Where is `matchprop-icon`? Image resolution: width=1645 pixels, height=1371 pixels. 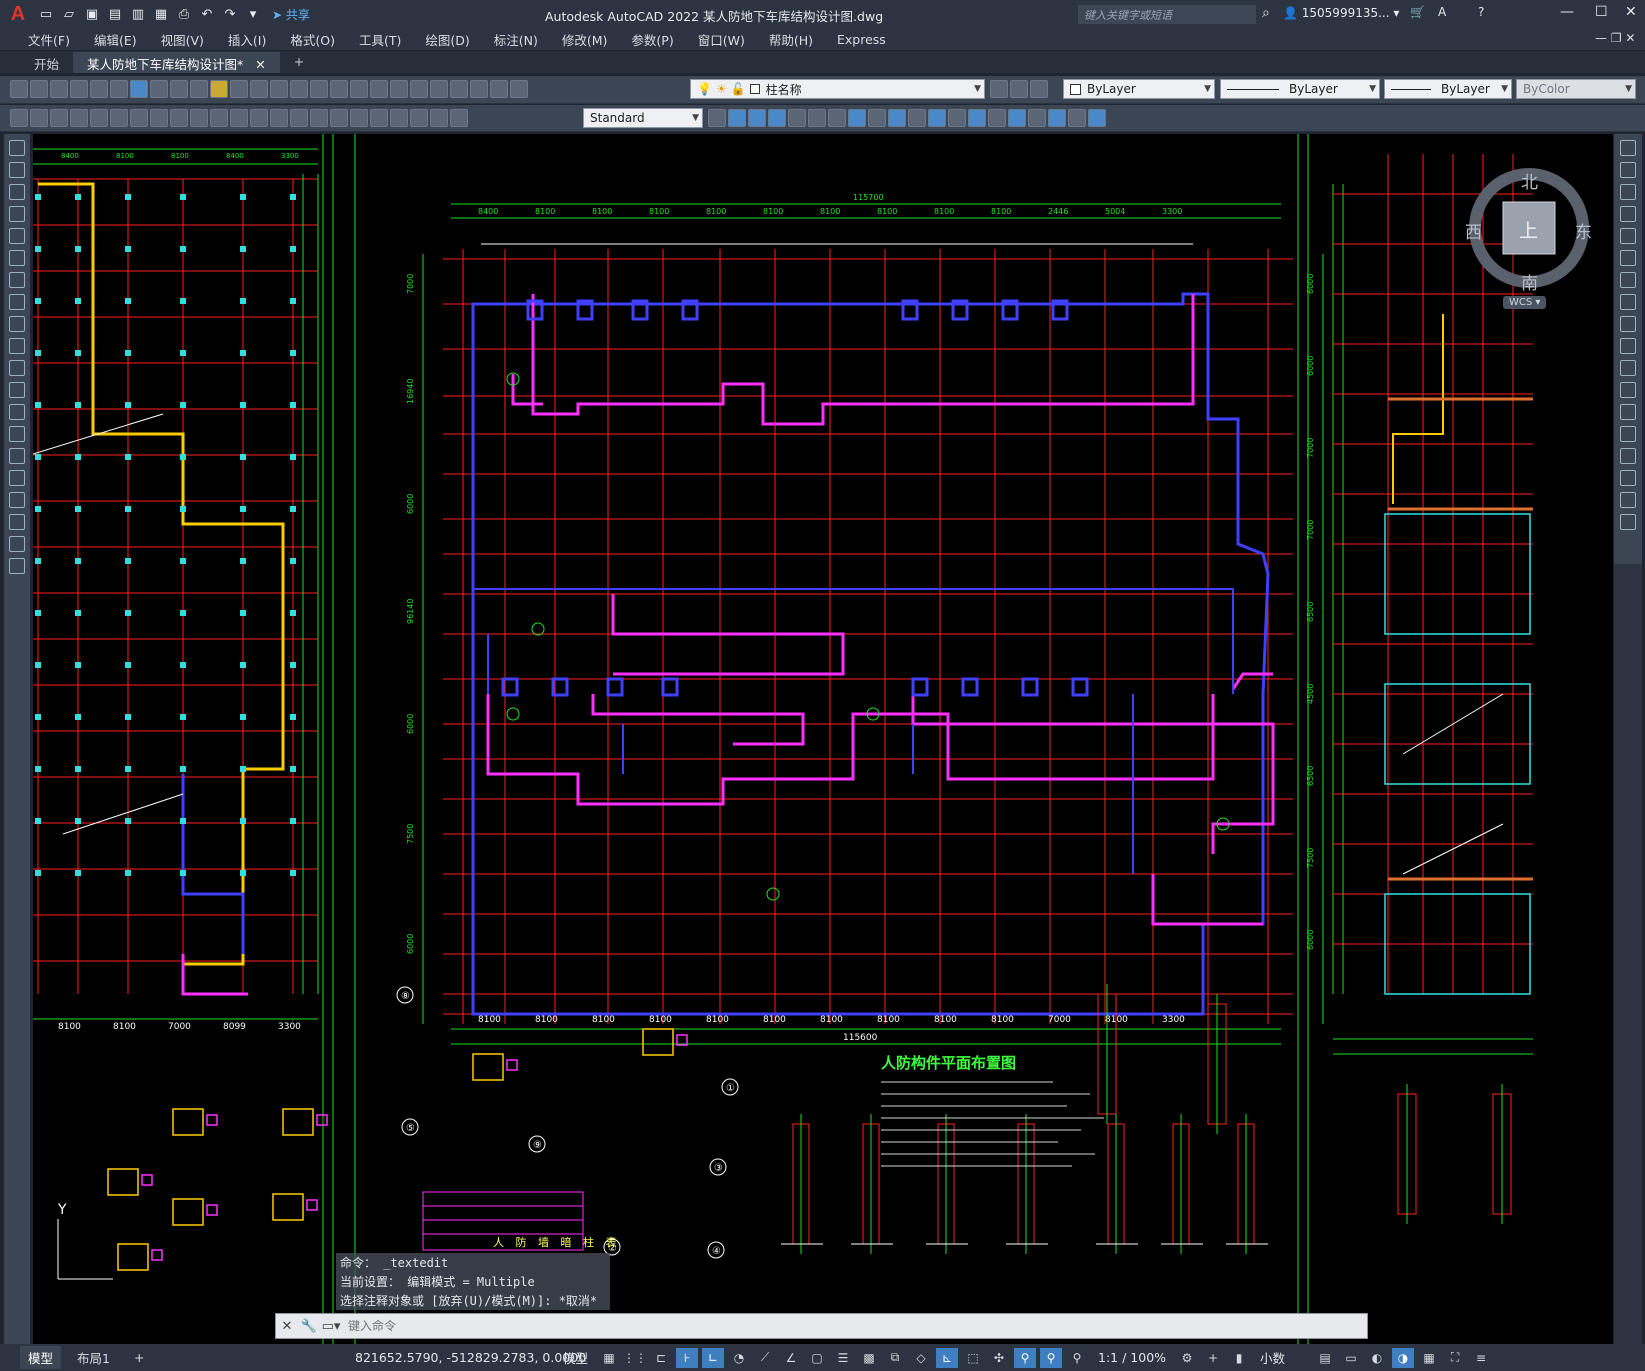
matchprop-icon is located at coordinates (219, 89).